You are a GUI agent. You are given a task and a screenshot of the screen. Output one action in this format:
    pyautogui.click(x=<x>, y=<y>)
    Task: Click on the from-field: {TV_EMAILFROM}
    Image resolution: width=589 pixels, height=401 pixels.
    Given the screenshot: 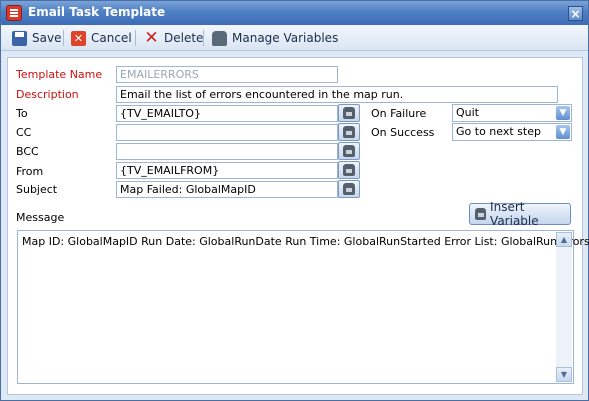 What is the action you would take?
    pyautogui.click(x=227, y=170)
    